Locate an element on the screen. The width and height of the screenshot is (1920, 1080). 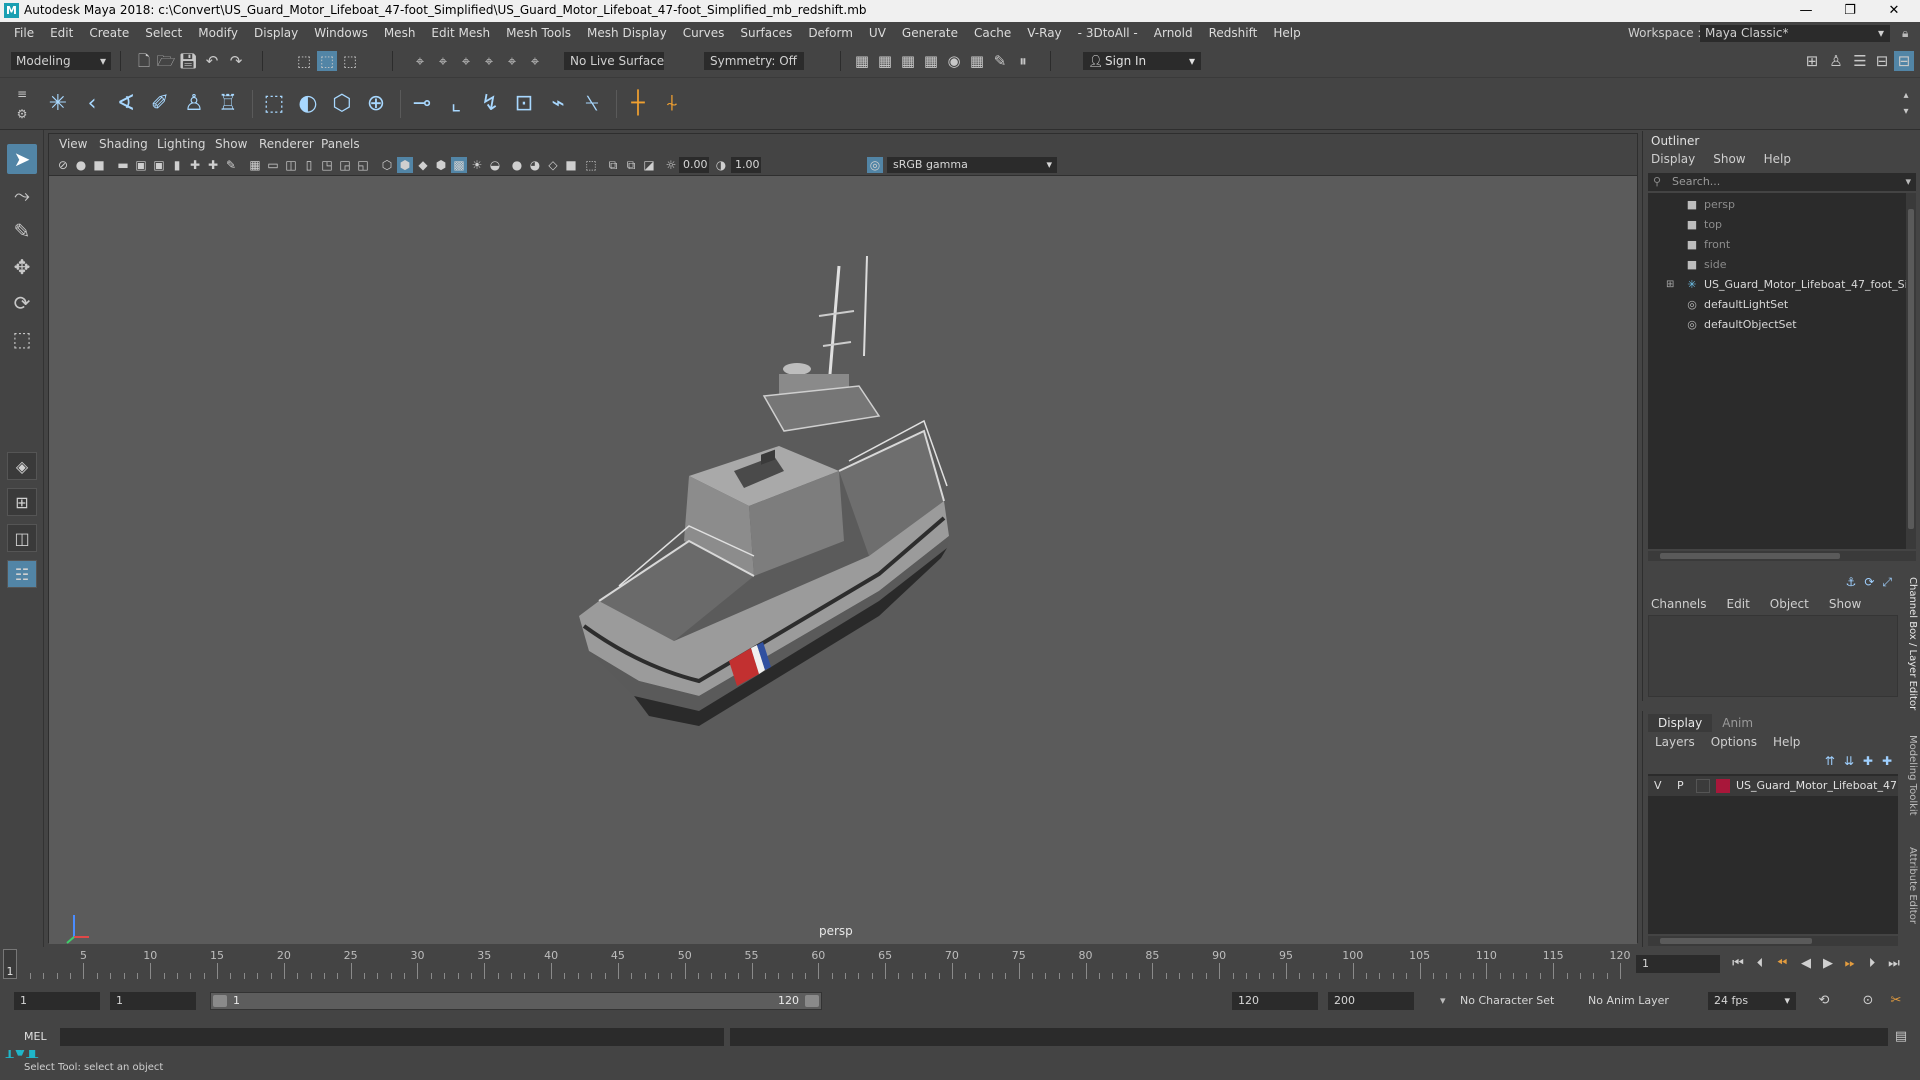
menu-mesh-display: Mesh Display is located at coordinates (627, 33).